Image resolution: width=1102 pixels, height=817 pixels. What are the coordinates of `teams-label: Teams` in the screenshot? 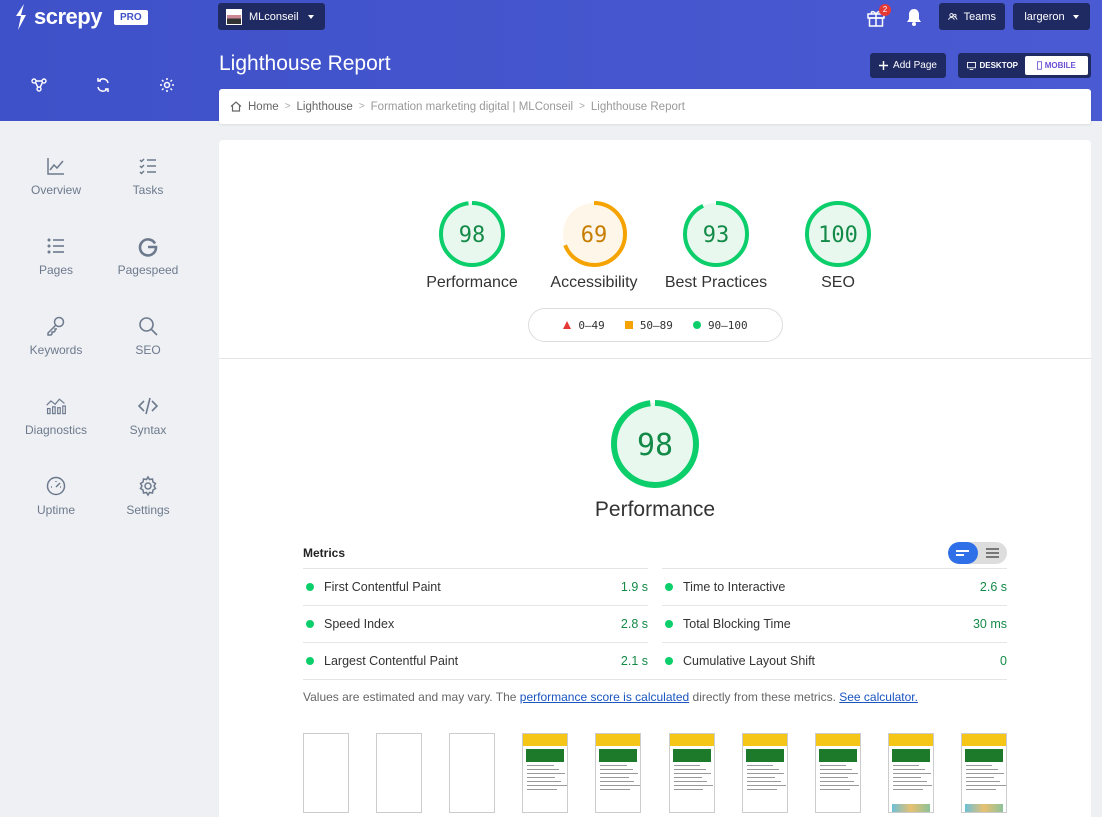 It's located at (979, 16).